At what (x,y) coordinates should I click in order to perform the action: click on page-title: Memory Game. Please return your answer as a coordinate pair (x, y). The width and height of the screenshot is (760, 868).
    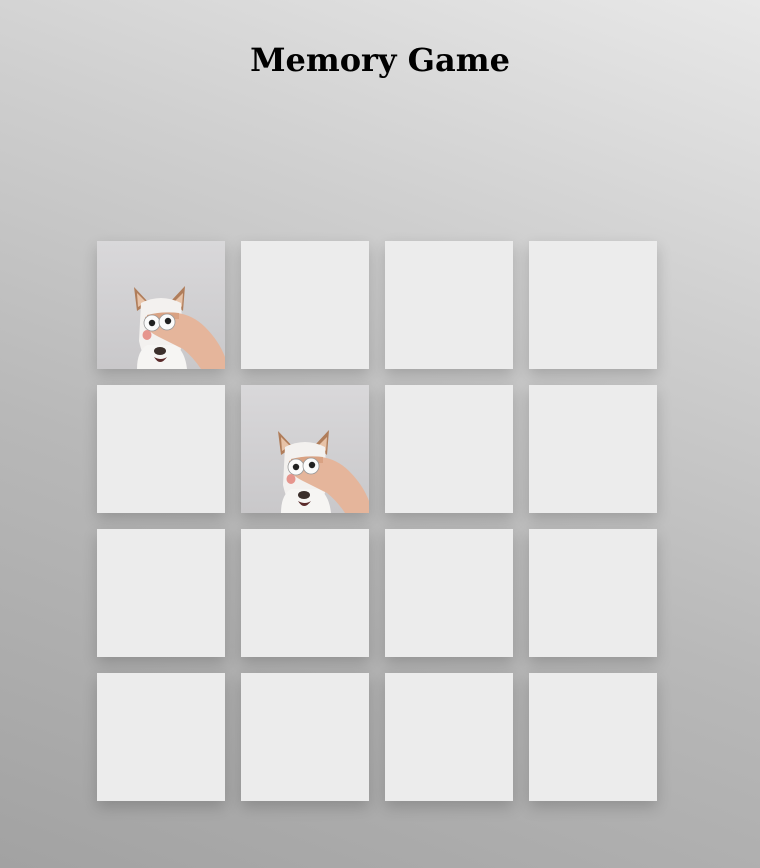
    Looking at the image, I should click on (380, 60).